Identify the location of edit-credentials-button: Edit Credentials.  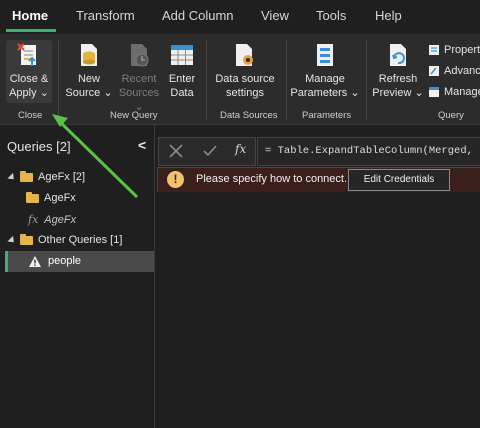
(399, 180).